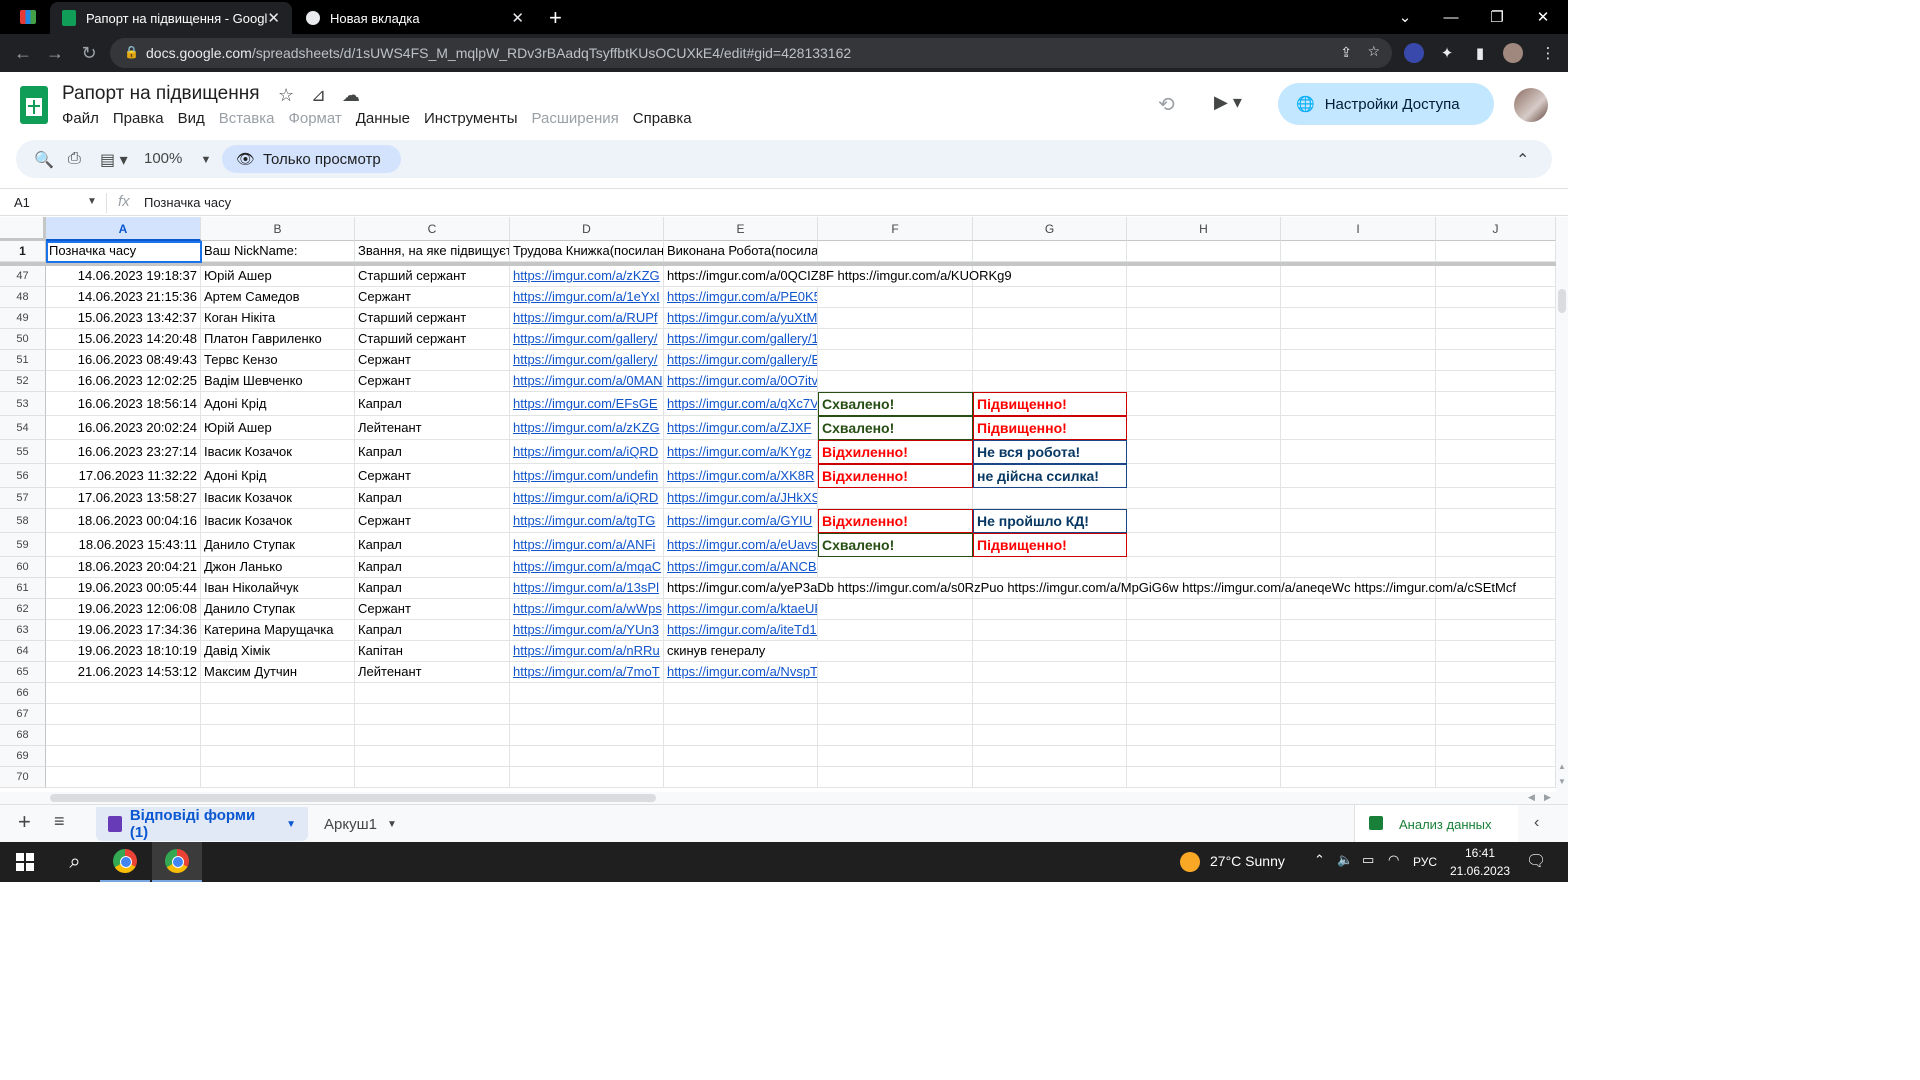  I want to click on star-icon: ☆, so click(286, 95).